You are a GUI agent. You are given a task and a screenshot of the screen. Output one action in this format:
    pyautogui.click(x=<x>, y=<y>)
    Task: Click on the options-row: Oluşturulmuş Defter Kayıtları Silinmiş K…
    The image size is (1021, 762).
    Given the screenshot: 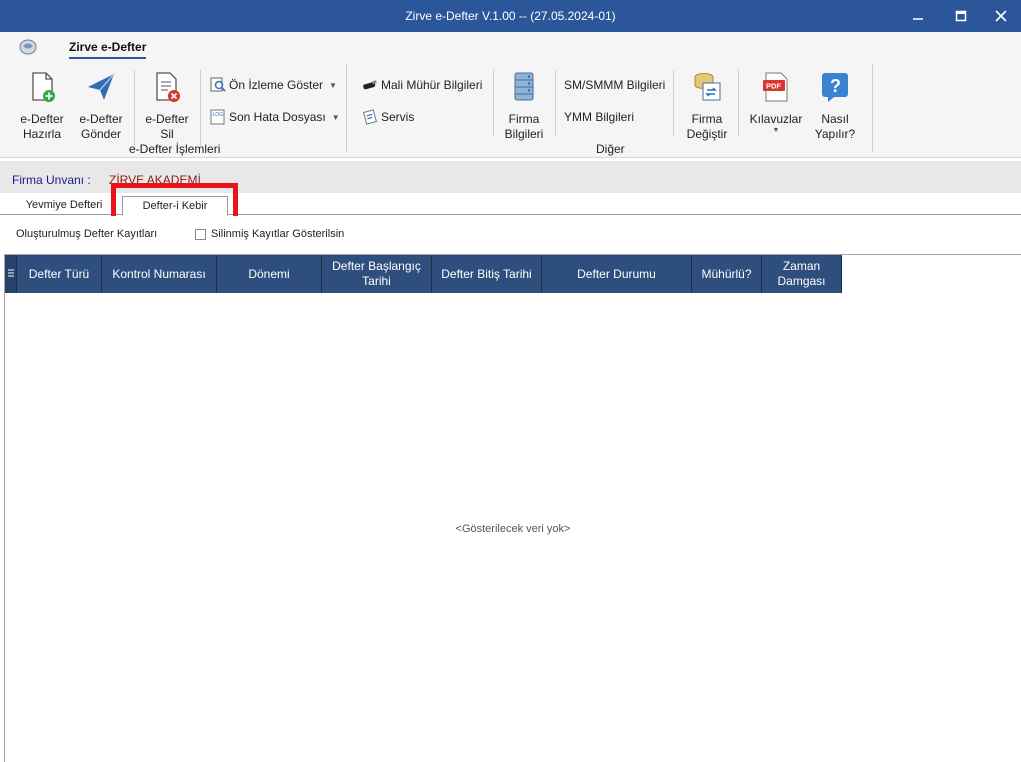 What is the action you would take?
    pyautogui.click(x=510, y=234)
    